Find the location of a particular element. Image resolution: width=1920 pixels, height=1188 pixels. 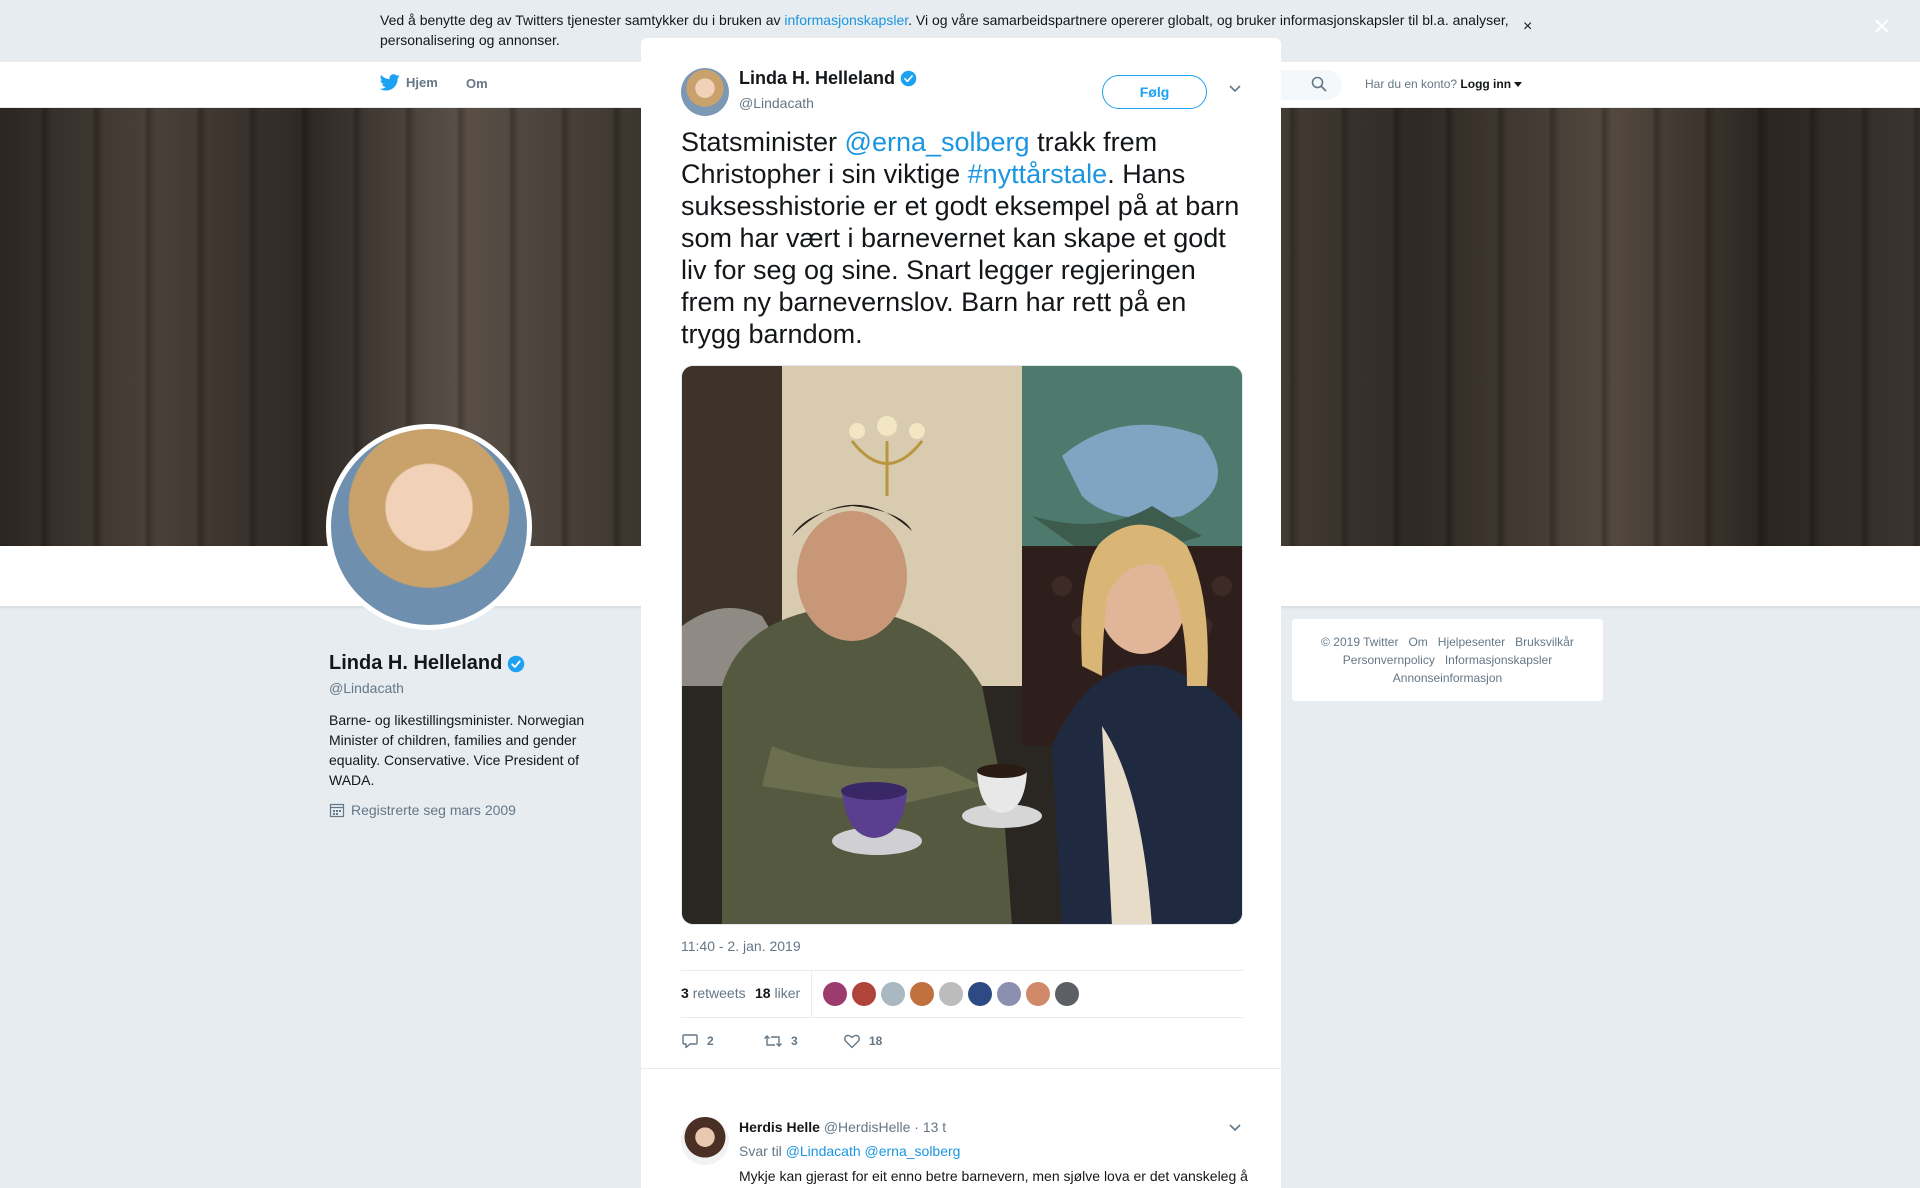

stats-divider is located at coordinates (811, 994).